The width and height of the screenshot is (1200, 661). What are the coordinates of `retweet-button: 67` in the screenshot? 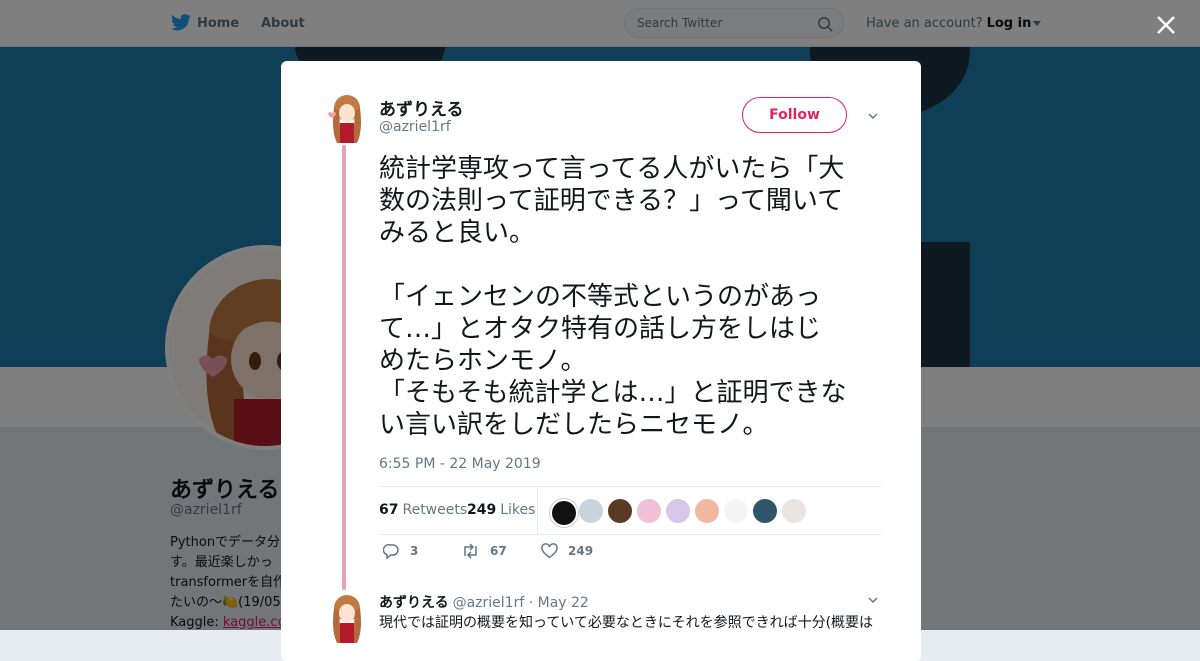 It's located at (484, 551).